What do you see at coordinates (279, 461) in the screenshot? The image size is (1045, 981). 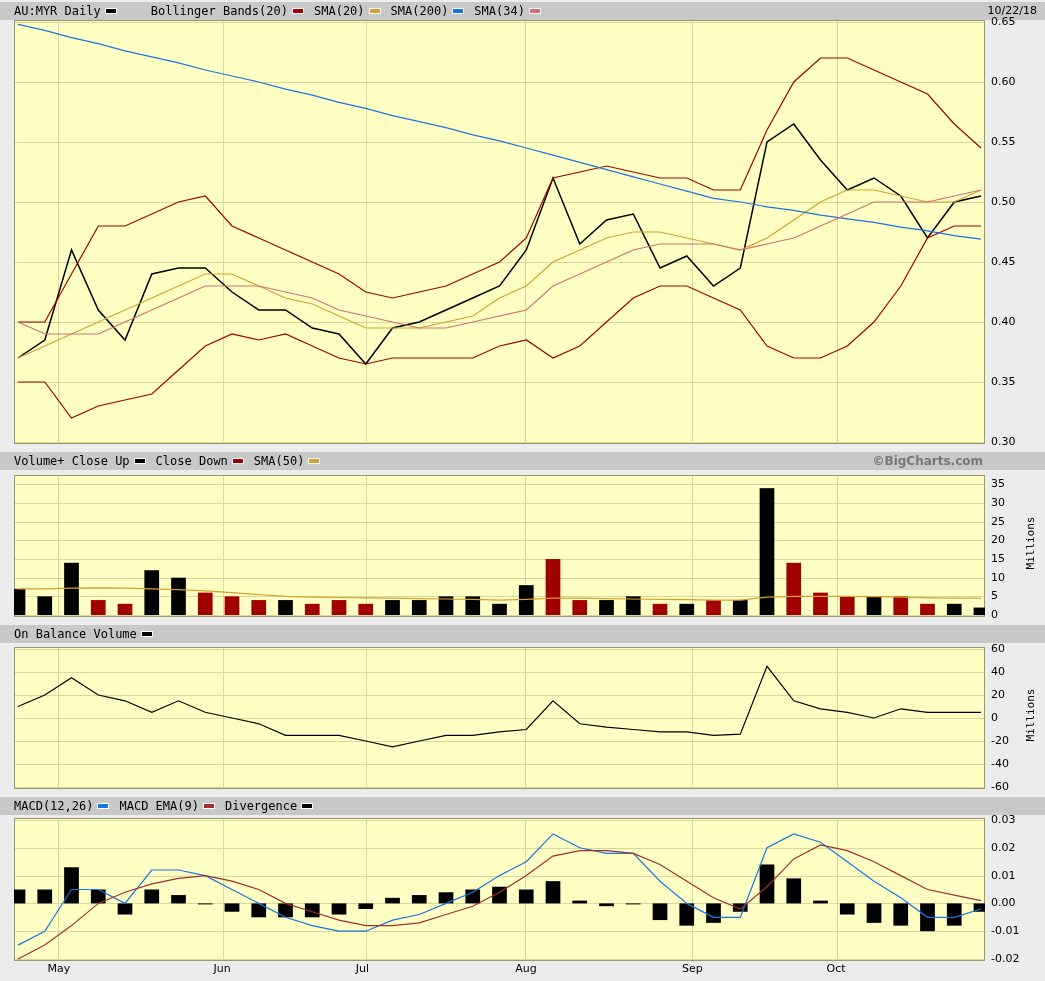 I see `legend-label: SMA(50)` at bounding box center [279, 461].